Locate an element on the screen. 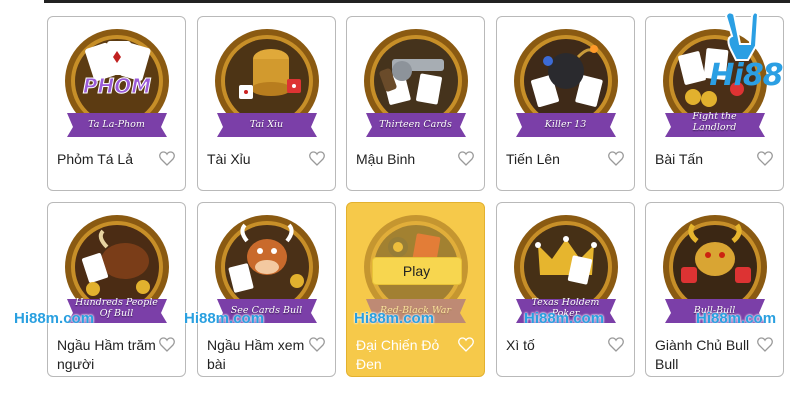 The image size is (800, 400). brand-logo-text: Hi88 is located at coordinates (746, 75).